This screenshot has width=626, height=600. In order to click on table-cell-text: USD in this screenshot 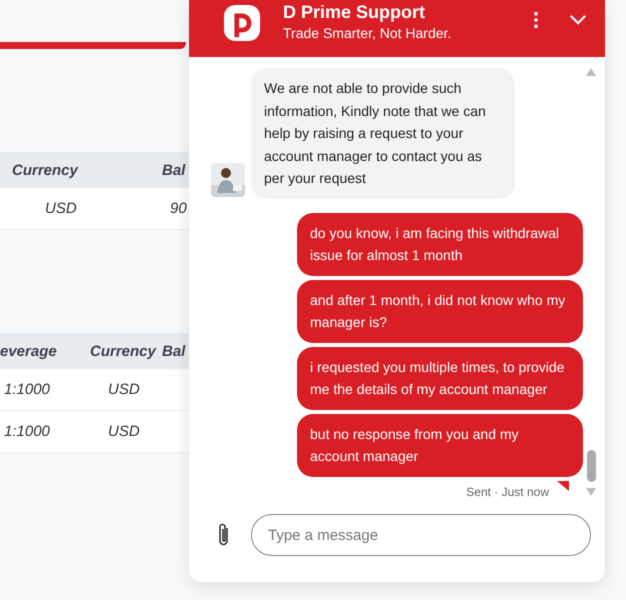, I will do `click(61, 208)`.